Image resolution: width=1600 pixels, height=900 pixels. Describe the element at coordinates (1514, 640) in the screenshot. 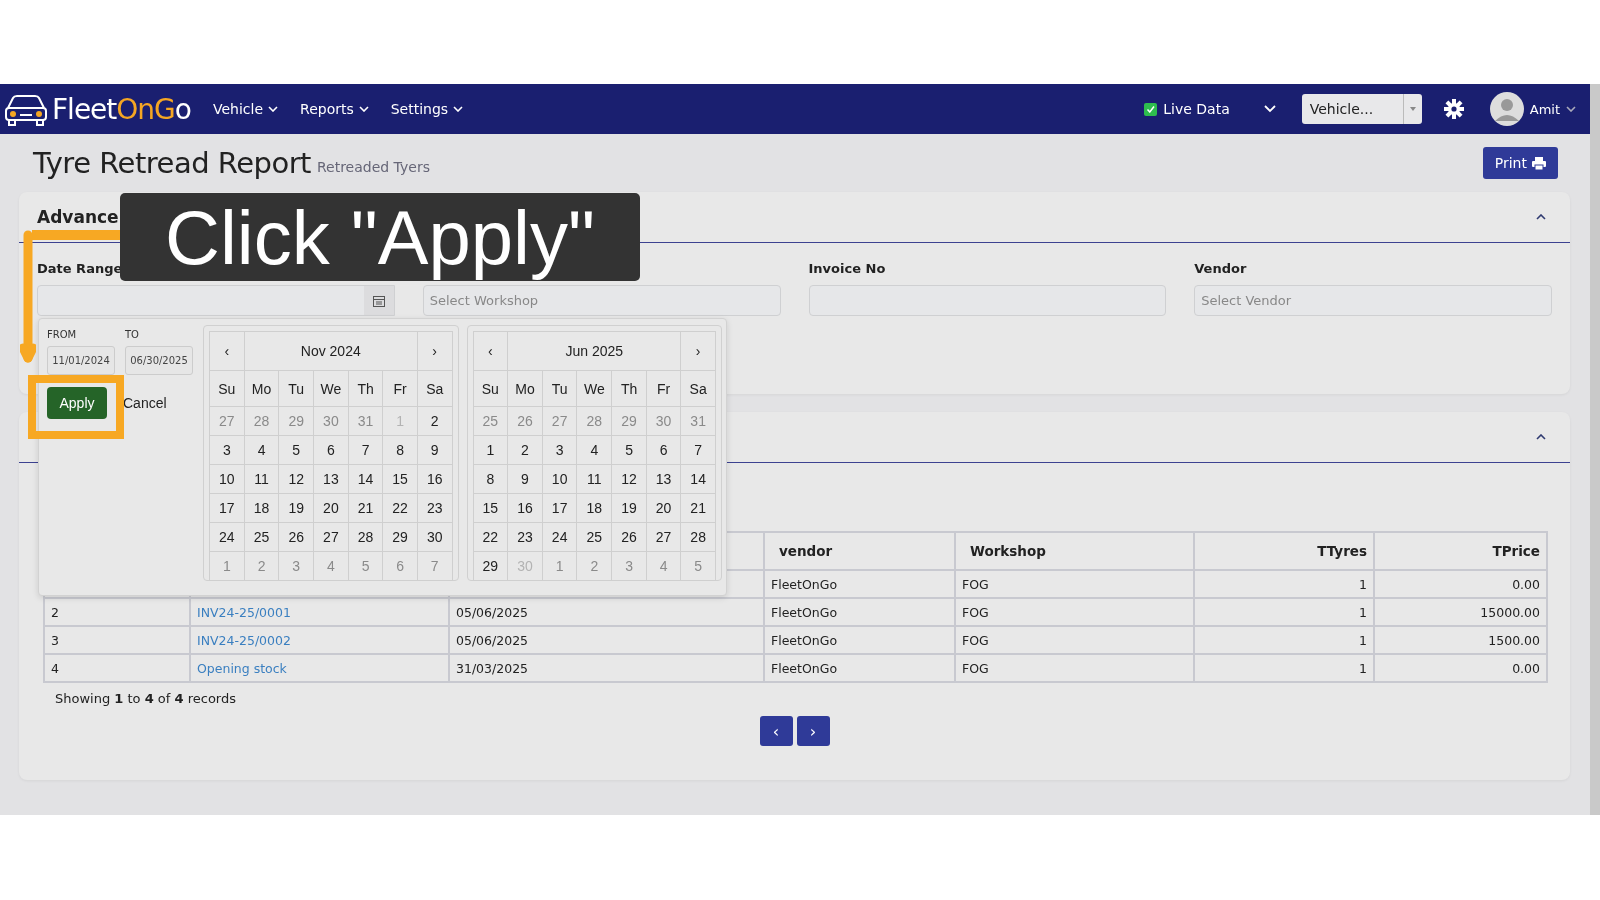

I see `table-cell: 1500.00` at that location.